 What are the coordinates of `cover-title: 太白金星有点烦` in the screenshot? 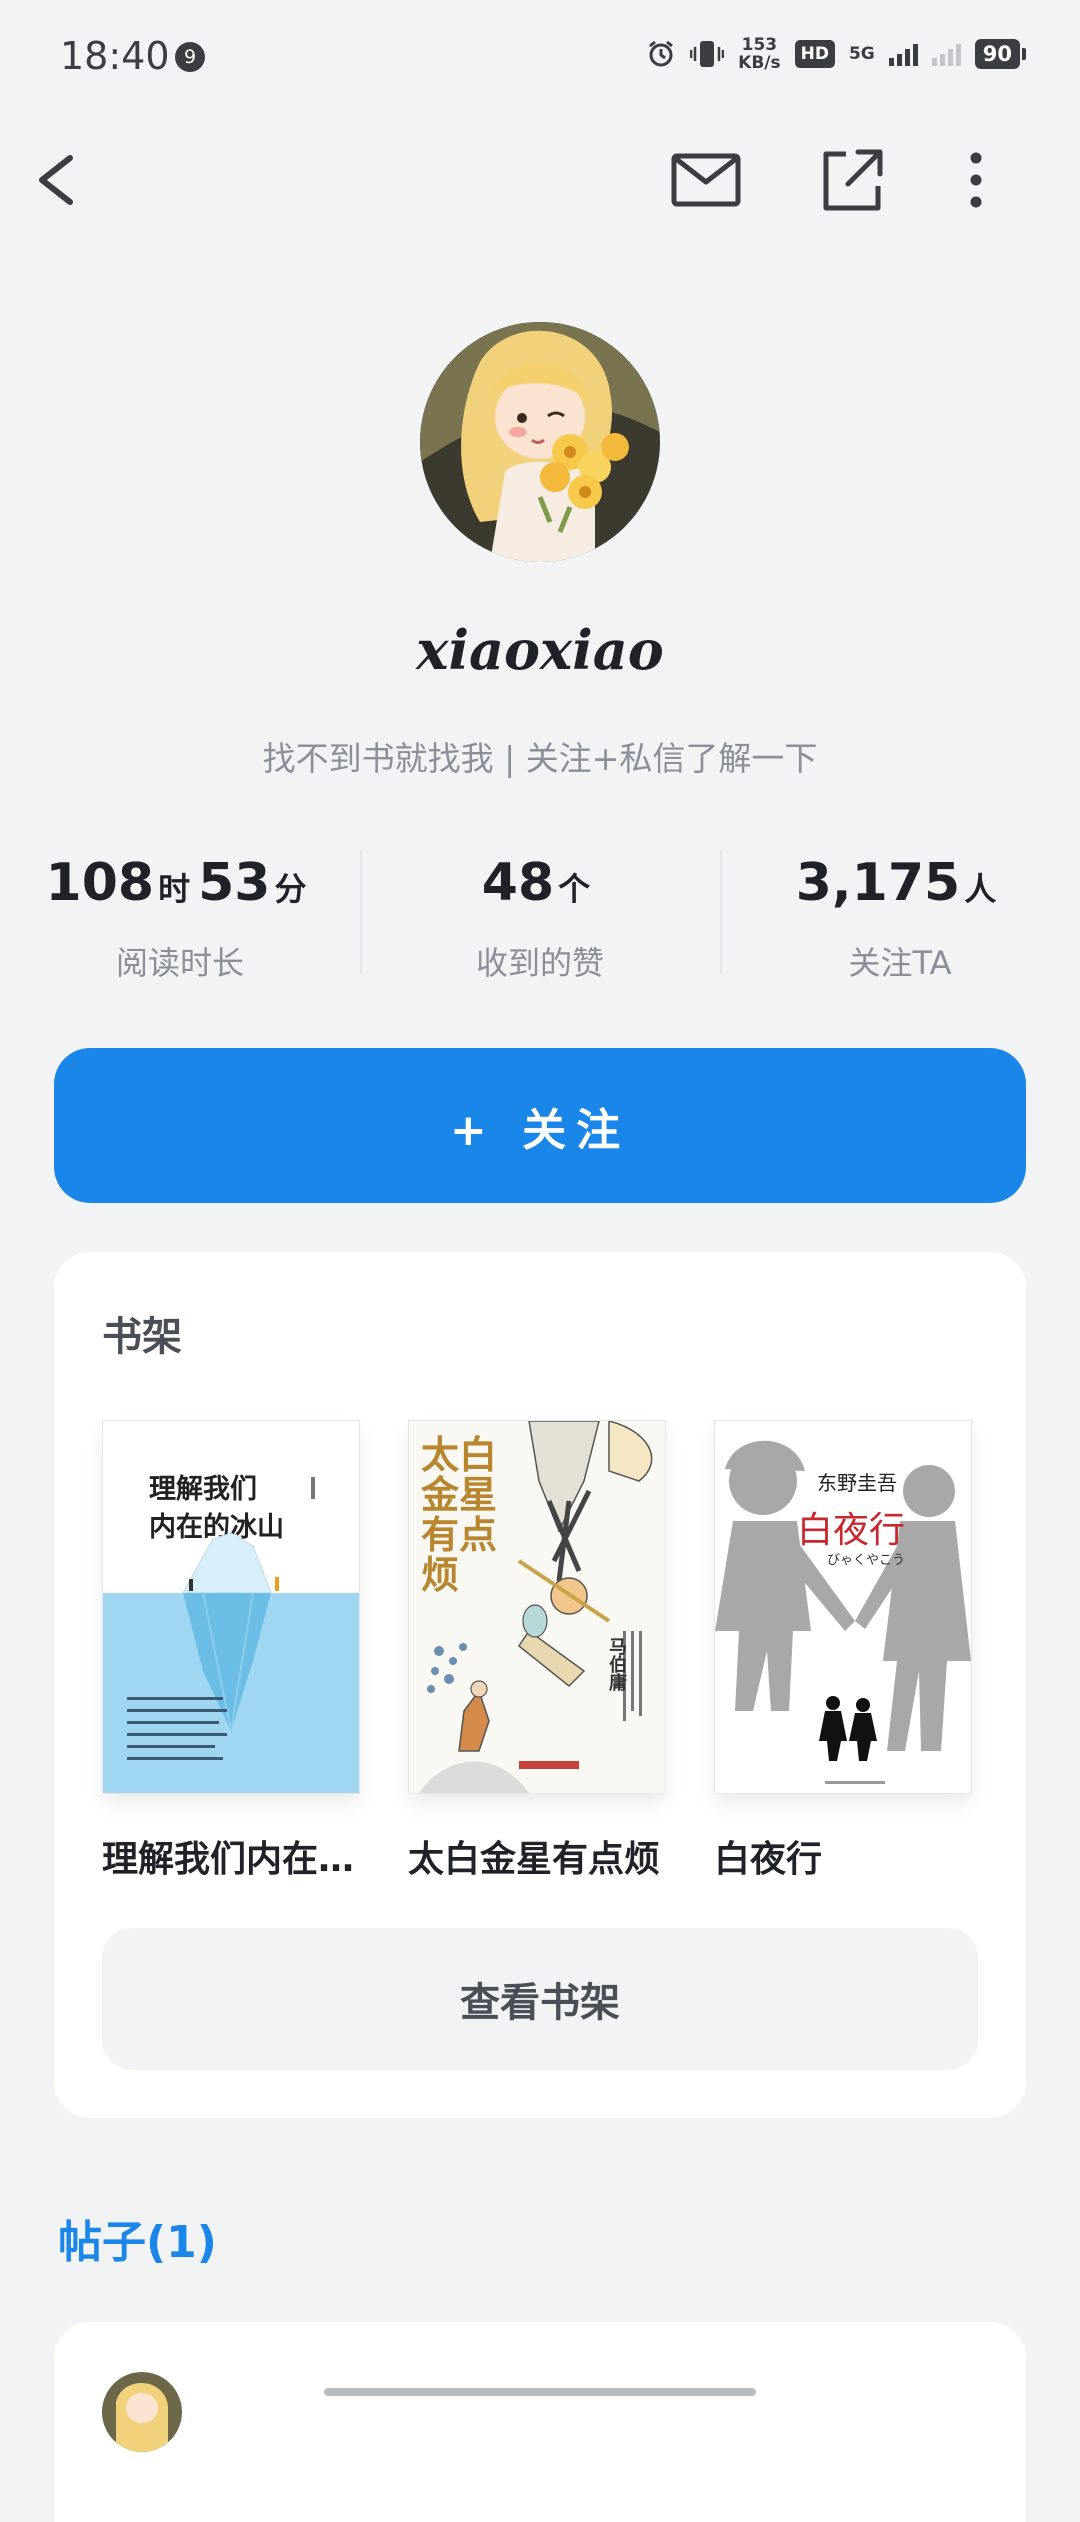 It's located at (459, 1514).